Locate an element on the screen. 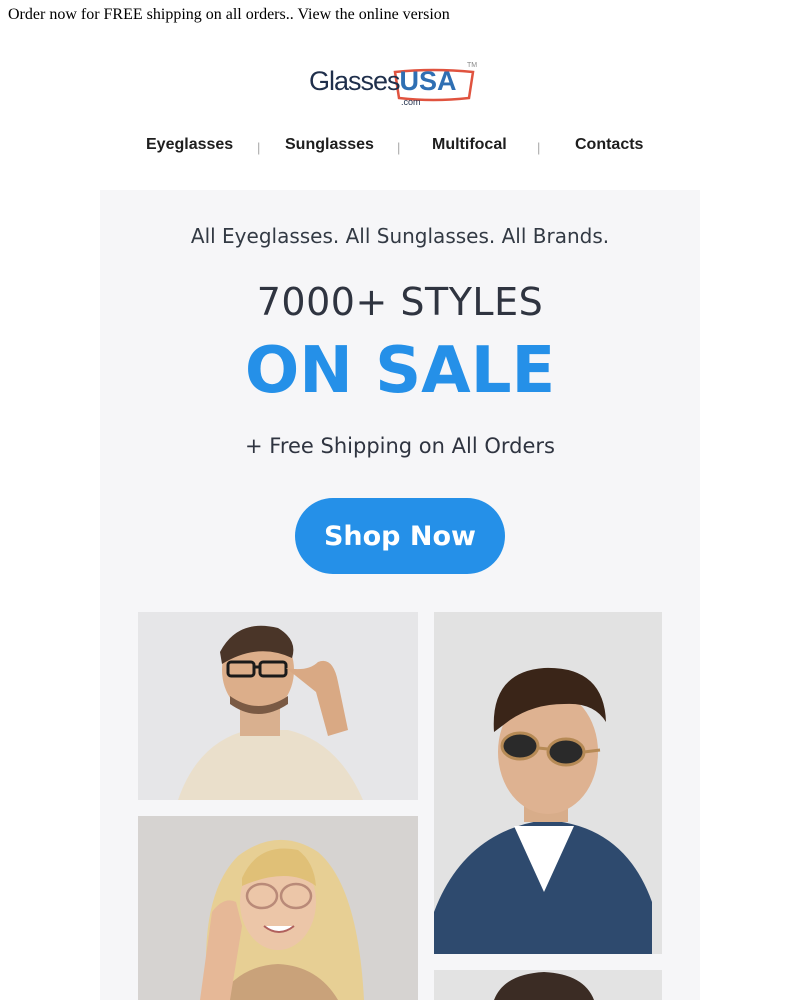 The height and width of the screenshot is (1000, 800). man-sunglasses-photo is located at coordinates (548, 783).